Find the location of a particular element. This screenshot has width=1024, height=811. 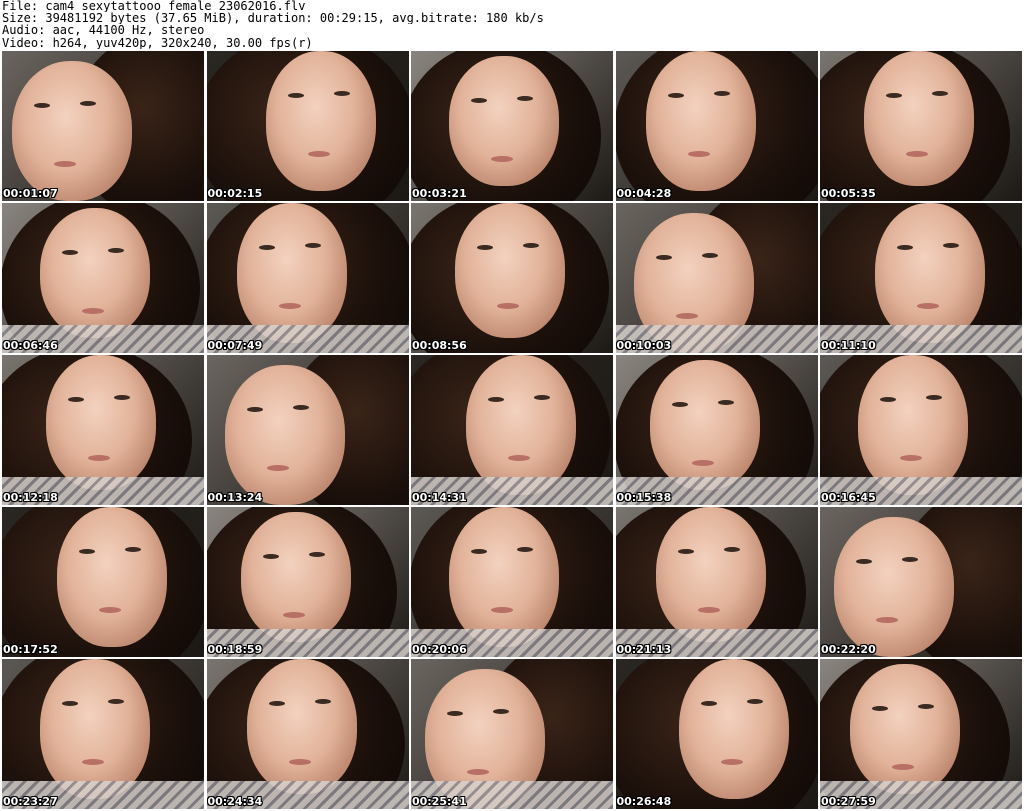

thumbnail: 00:21:13 is located at coordinates (716, 582).